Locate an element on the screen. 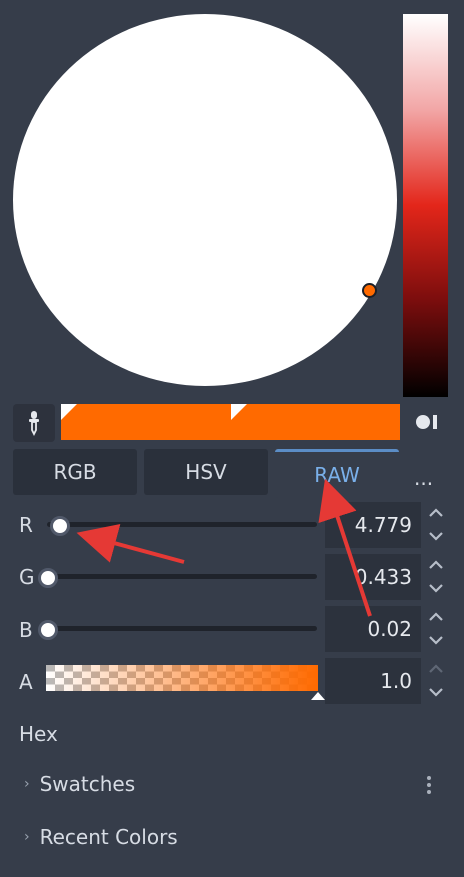 This screenshot has width=464, height=877. spin-arrows-r is located at coordinates (436, 525).